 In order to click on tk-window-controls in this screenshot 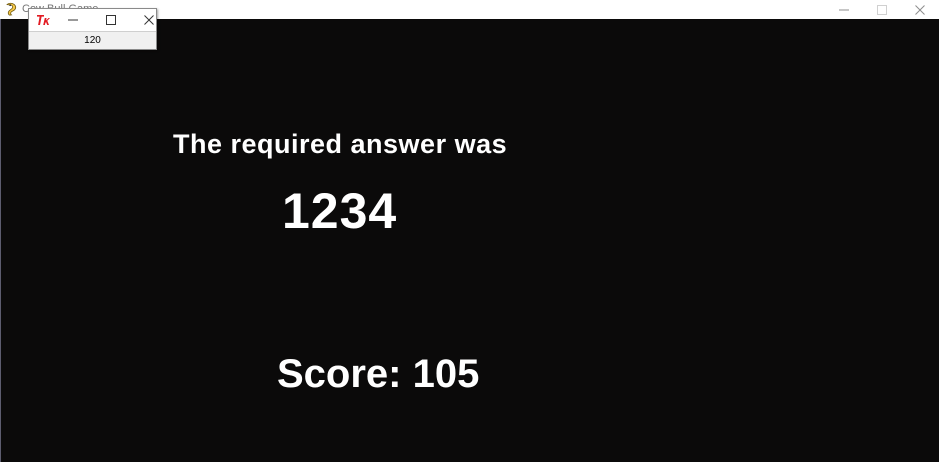, I will do `click(105, 20)`.